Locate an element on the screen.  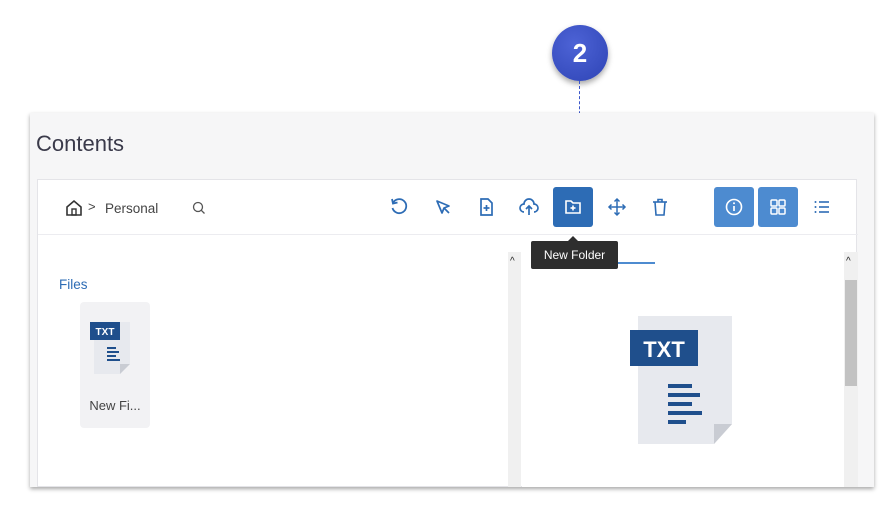
right-scrollbar: ^ is located at coordinates (851, 369).